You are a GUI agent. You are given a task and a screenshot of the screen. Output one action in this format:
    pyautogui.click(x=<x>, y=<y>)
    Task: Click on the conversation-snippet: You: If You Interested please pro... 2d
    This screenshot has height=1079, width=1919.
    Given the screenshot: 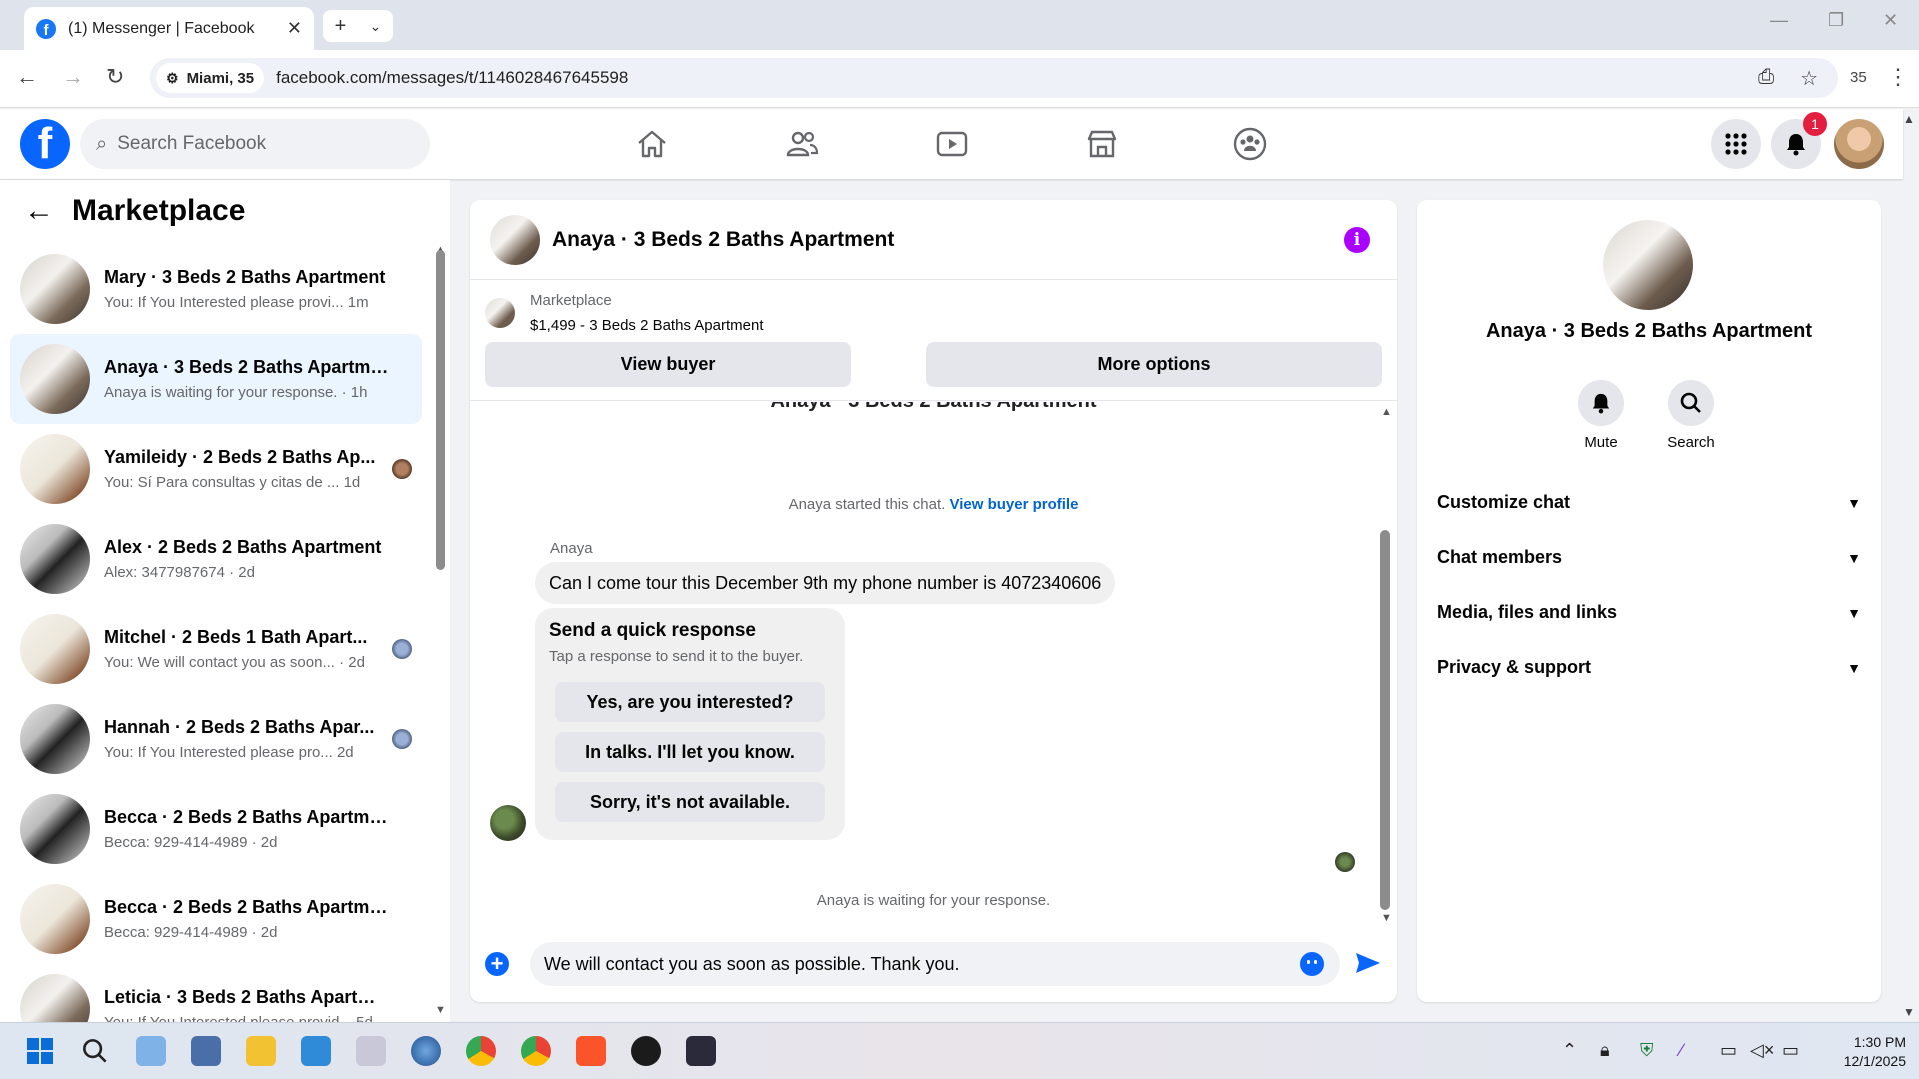 What is the action you would take?
    pyautogui.click(x=229, y=752)
    